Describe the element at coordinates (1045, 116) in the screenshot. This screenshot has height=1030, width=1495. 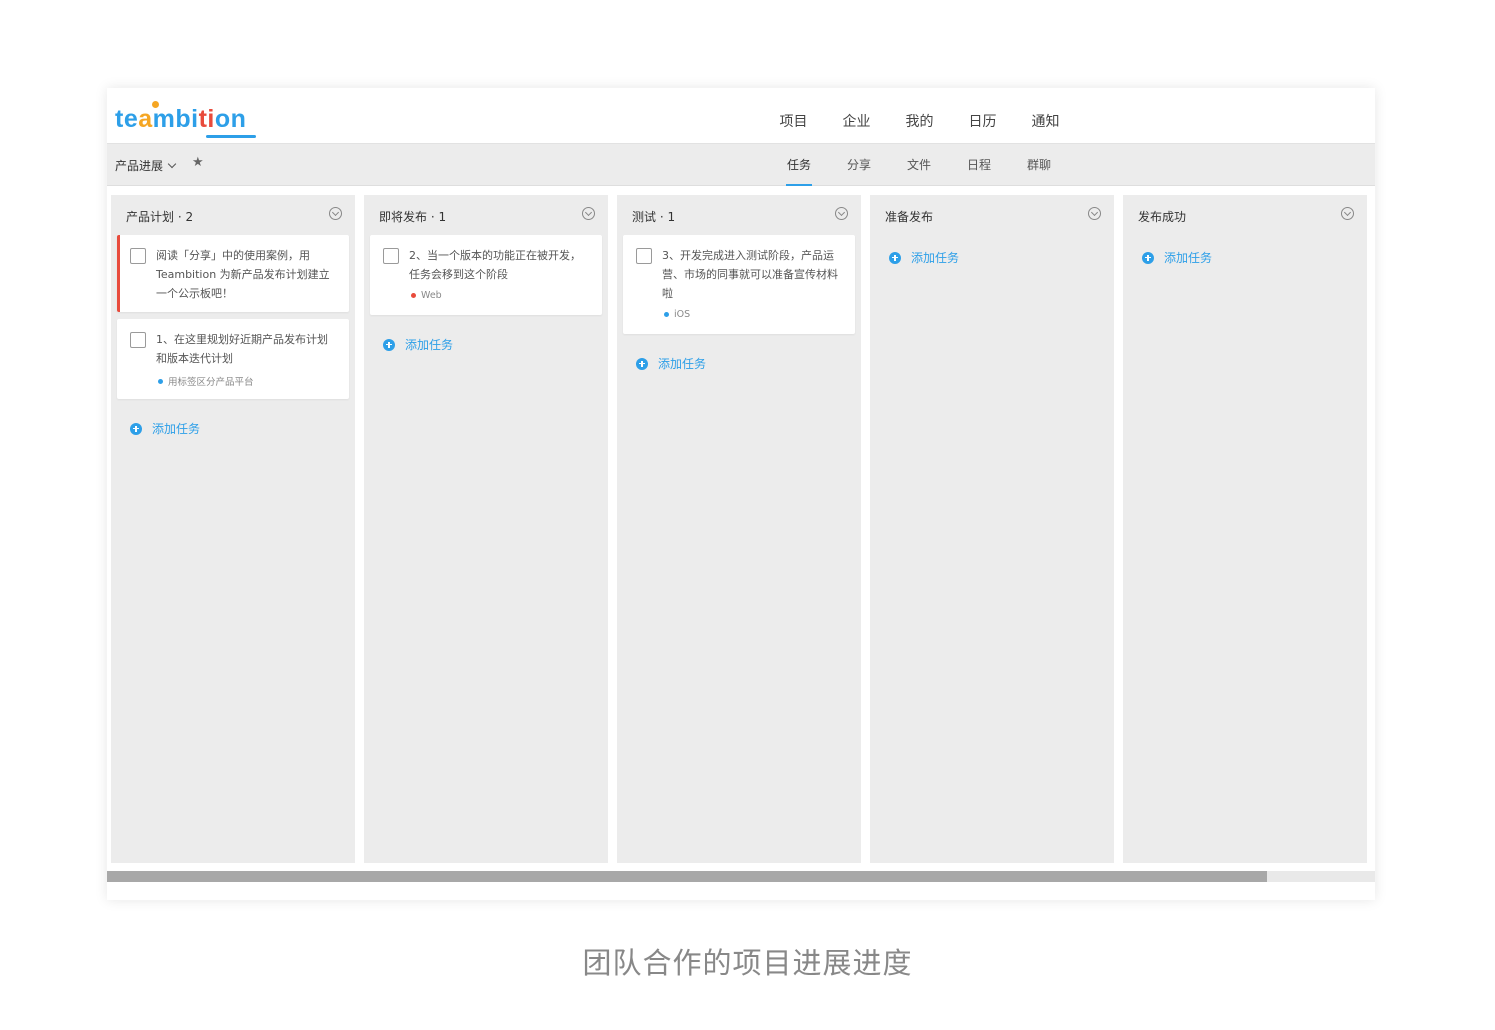
I see `nav-item-notifications: 通知` at that location.